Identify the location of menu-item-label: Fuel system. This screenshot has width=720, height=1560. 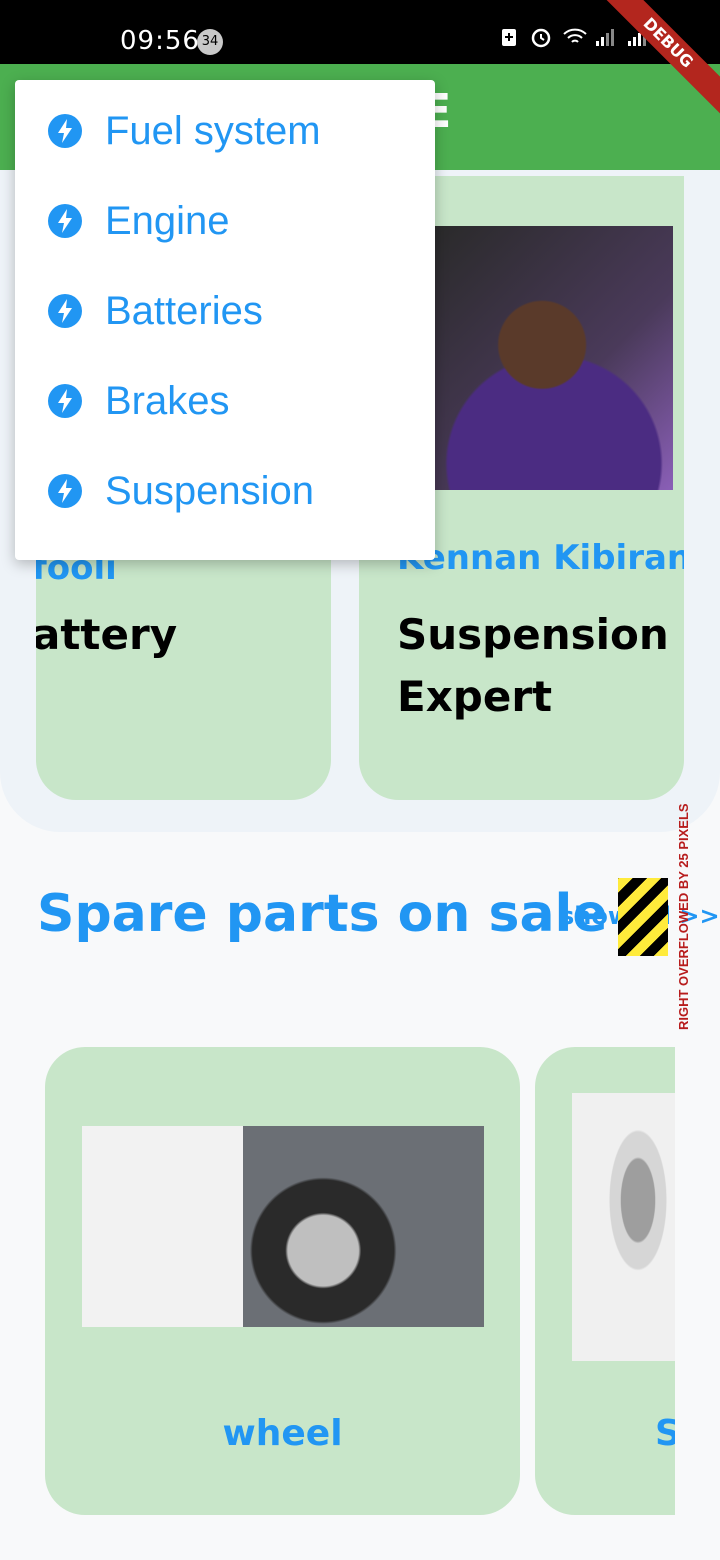
(213, 130).